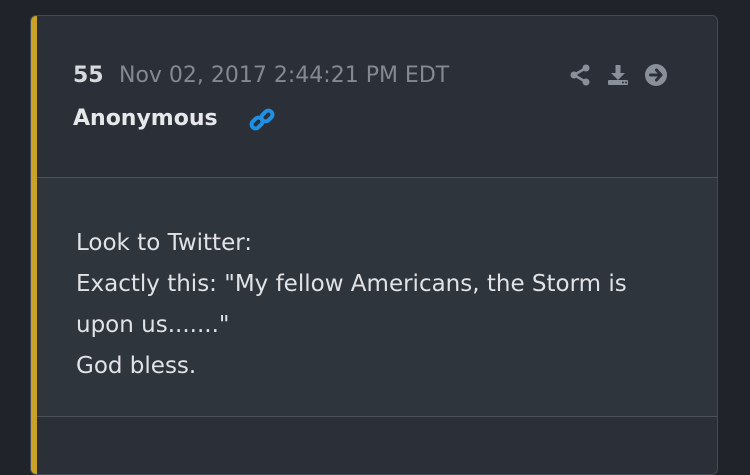 This screenshot has width=750, height=475. Describe the element at coordinates (656, 75) in the screenshot. I see `arrow-right-circle-icon` at that location.